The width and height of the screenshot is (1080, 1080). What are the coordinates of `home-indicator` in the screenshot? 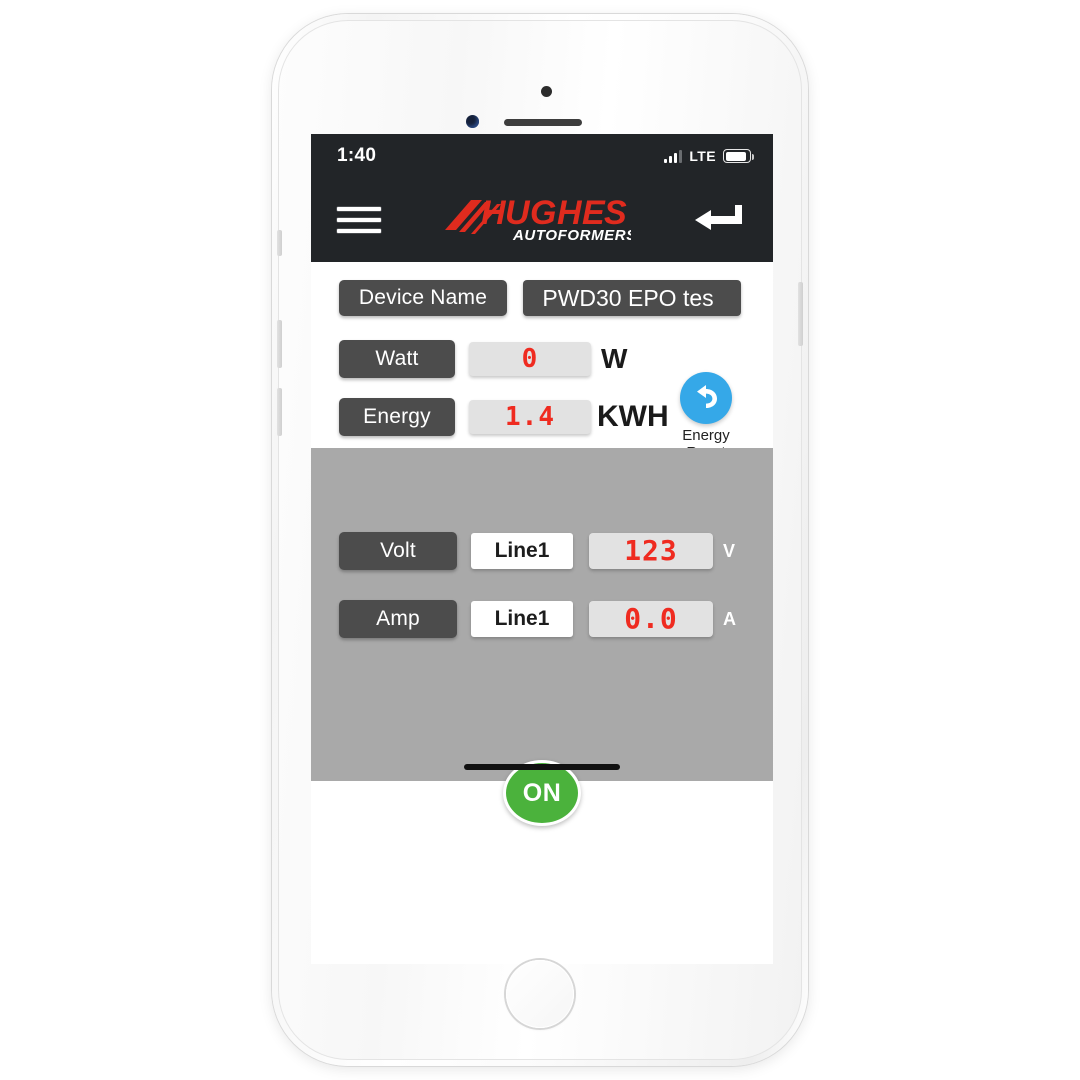 It's located at (542, 767).